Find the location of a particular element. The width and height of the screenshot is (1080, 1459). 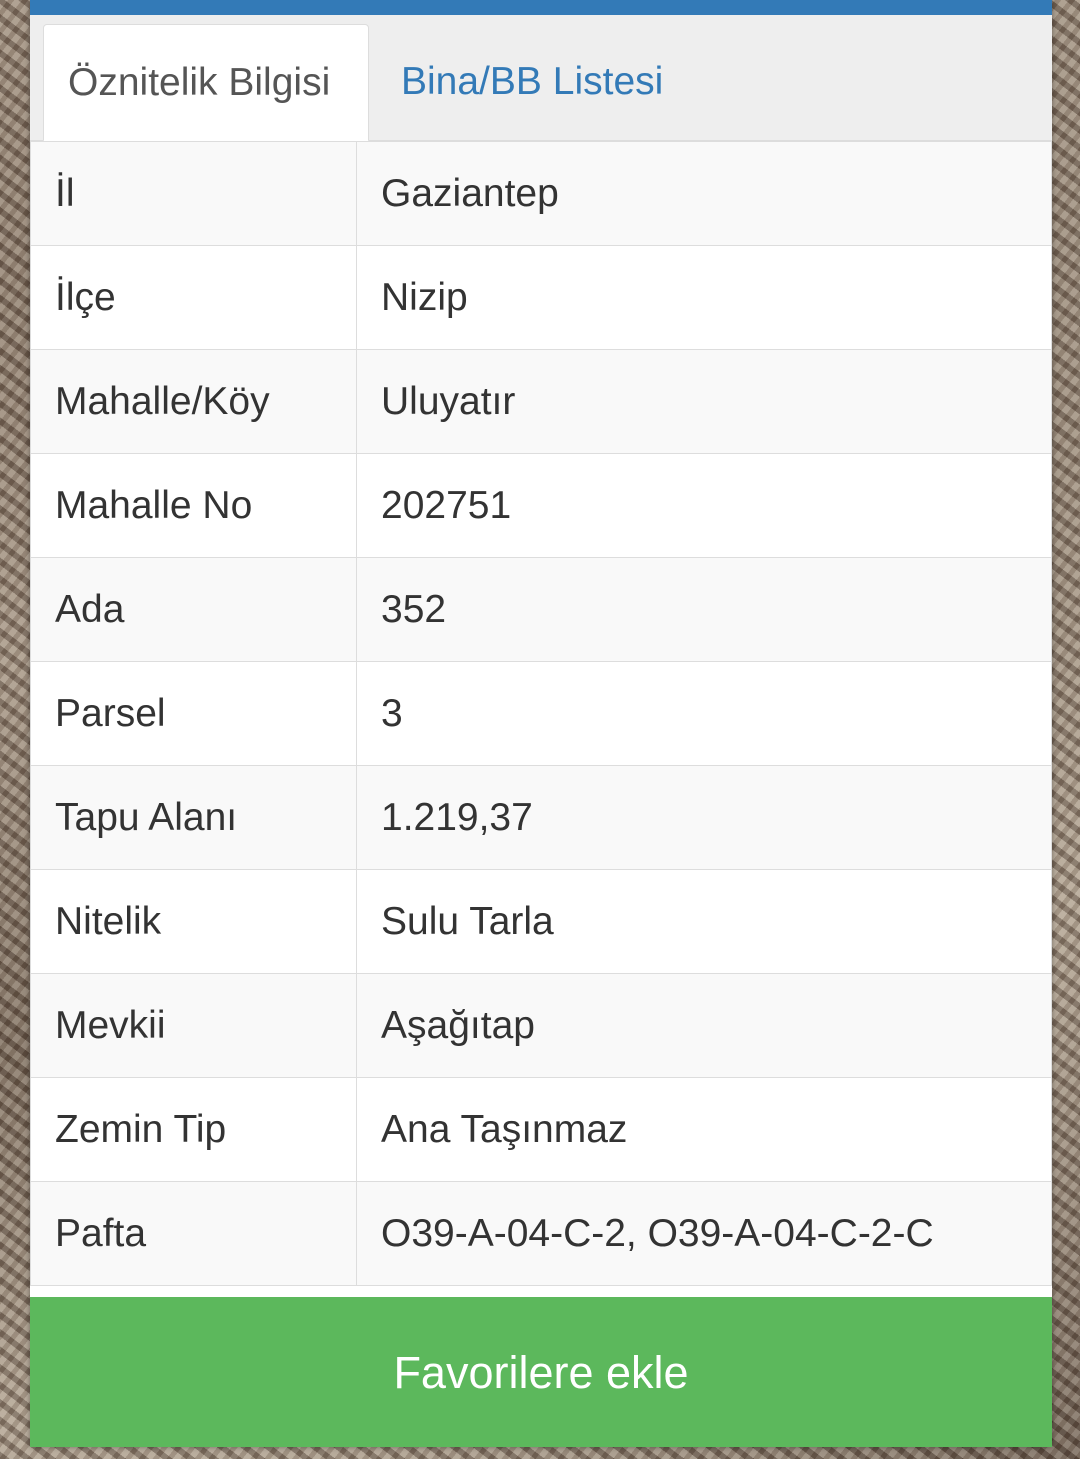

table-row: Pafta O39-A-04-C-2, O39-A-04-C-2-C is located at coordinates (541, 1233).